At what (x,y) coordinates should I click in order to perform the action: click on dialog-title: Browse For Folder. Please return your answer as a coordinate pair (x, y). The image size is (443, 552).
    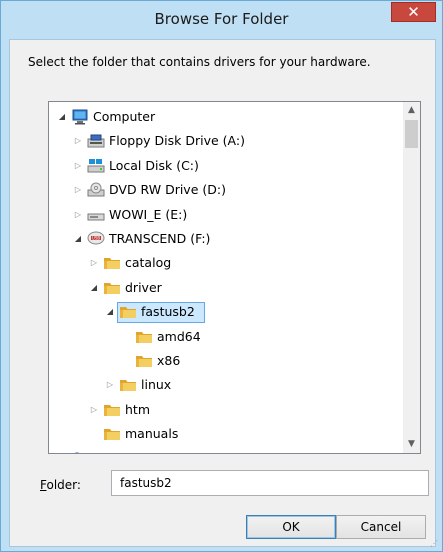
    Looking at the image, I should click on (221, 19).